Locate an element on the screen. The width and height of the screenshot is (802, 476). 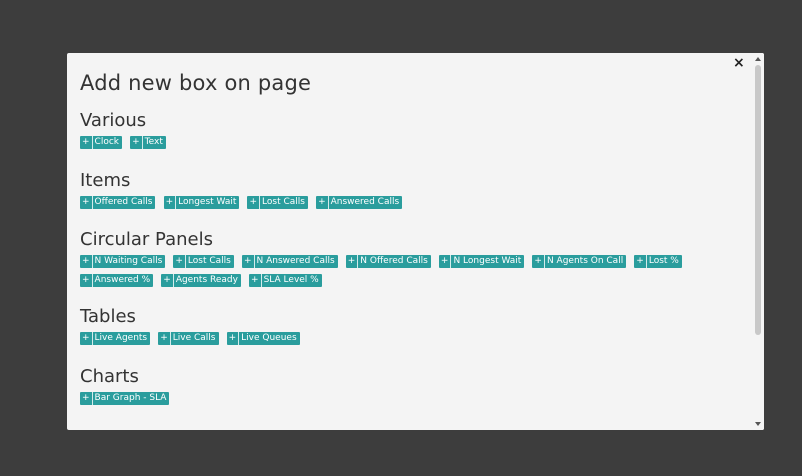
button-label: Clock is located at coordinates (106, 142).